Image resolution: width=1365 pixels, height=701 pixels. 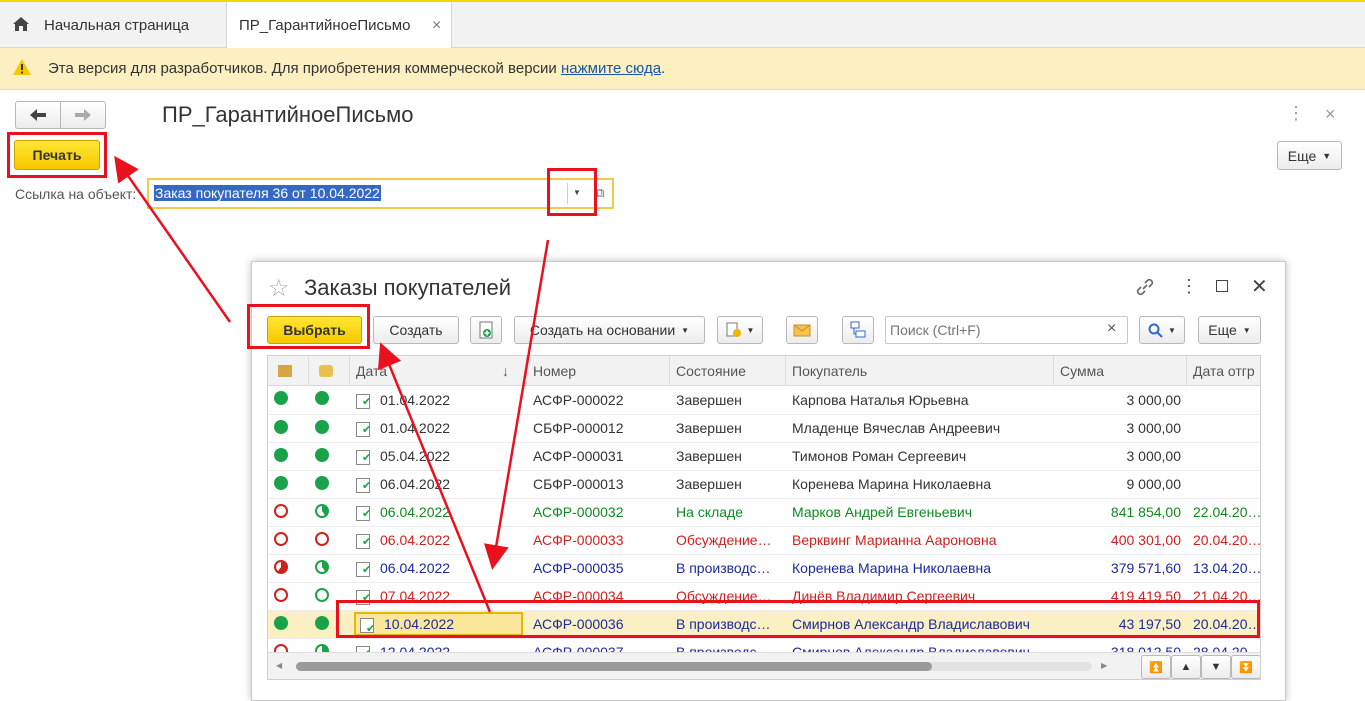 I want to click on scroll-left-icon: ◀, so click(x=279, y=665).